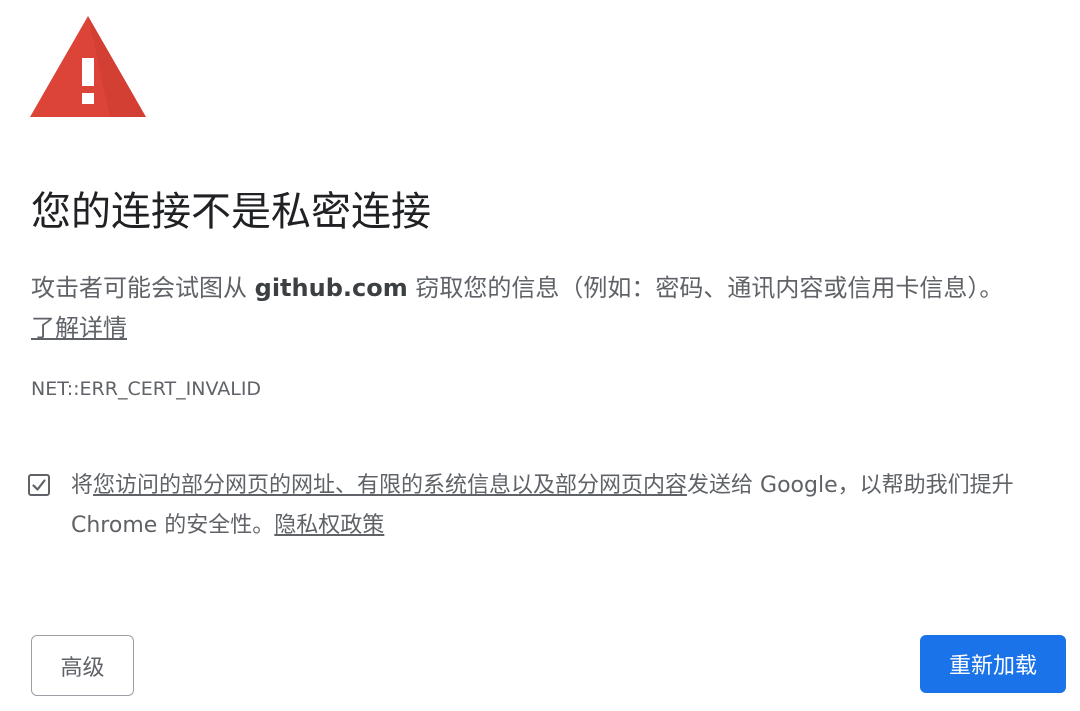  Describe the element at coordinates (705, 288) in the screenshot. I see `explanation-after: 窃取您的信息（例如：密码、通讯内容或信用卡信息）。` at that location.